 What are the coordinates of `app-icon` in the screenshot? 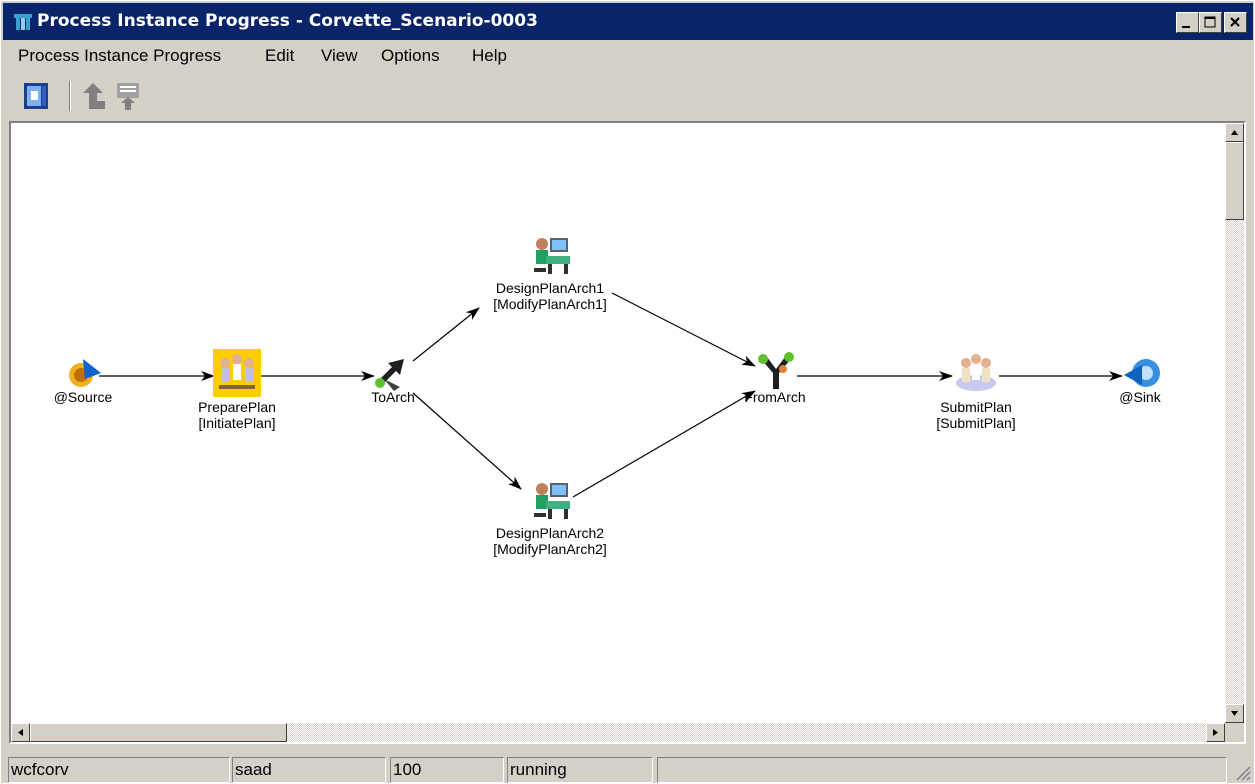 It's located at (23, 22).